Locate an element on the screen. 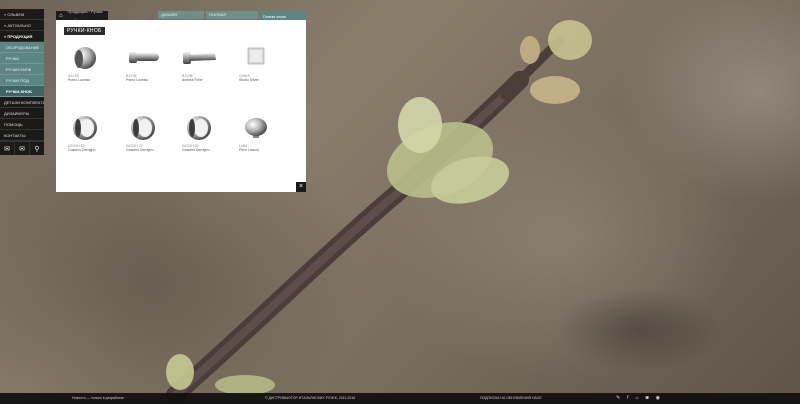 This screenshot has width=800, height=404. sidebar-item: « ОЛЬВЕМ is located at coordinates (22, 14).